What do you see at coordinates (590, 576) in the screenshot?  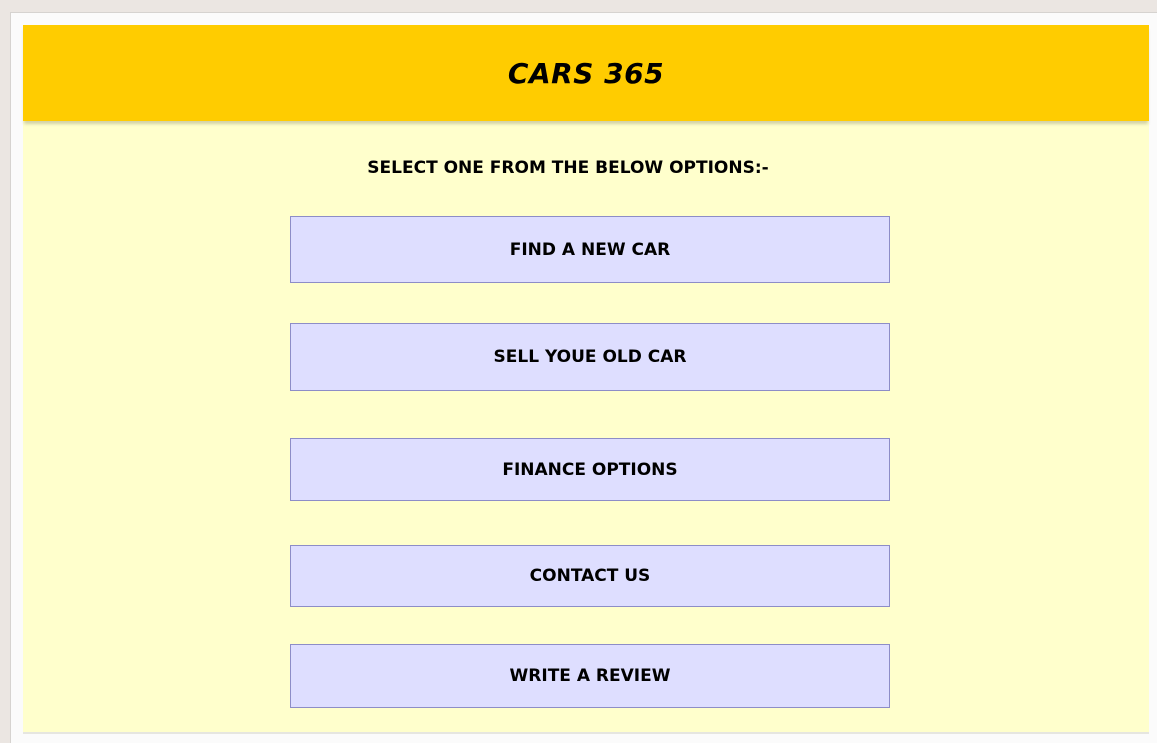 I see `contact-us-button: CONTACT US` at bounding box center [590, 576].